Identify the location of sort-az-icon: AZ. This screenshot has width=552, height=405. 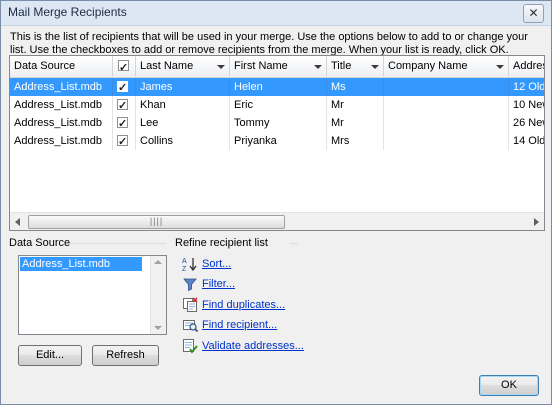
(189, 265).